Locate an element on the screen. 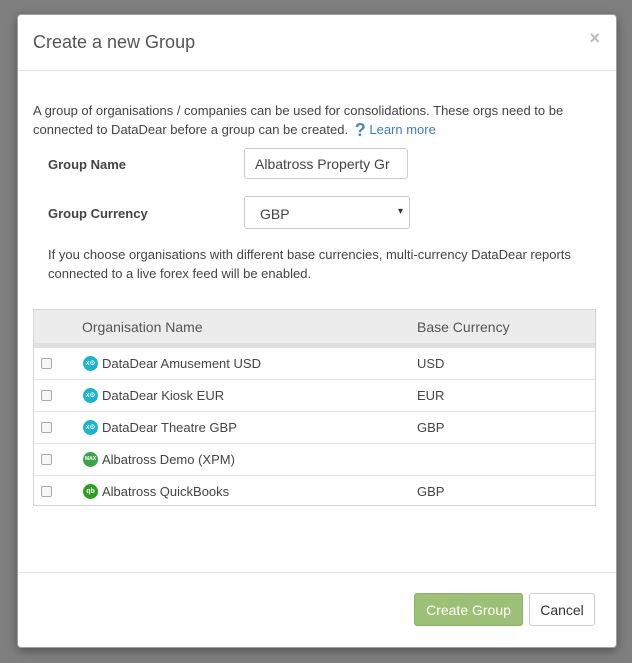 This screenshot has height=663, width=632. table-row: x⊙ DataDear Theatre GBP GBP is located at coordinates (314, 428).